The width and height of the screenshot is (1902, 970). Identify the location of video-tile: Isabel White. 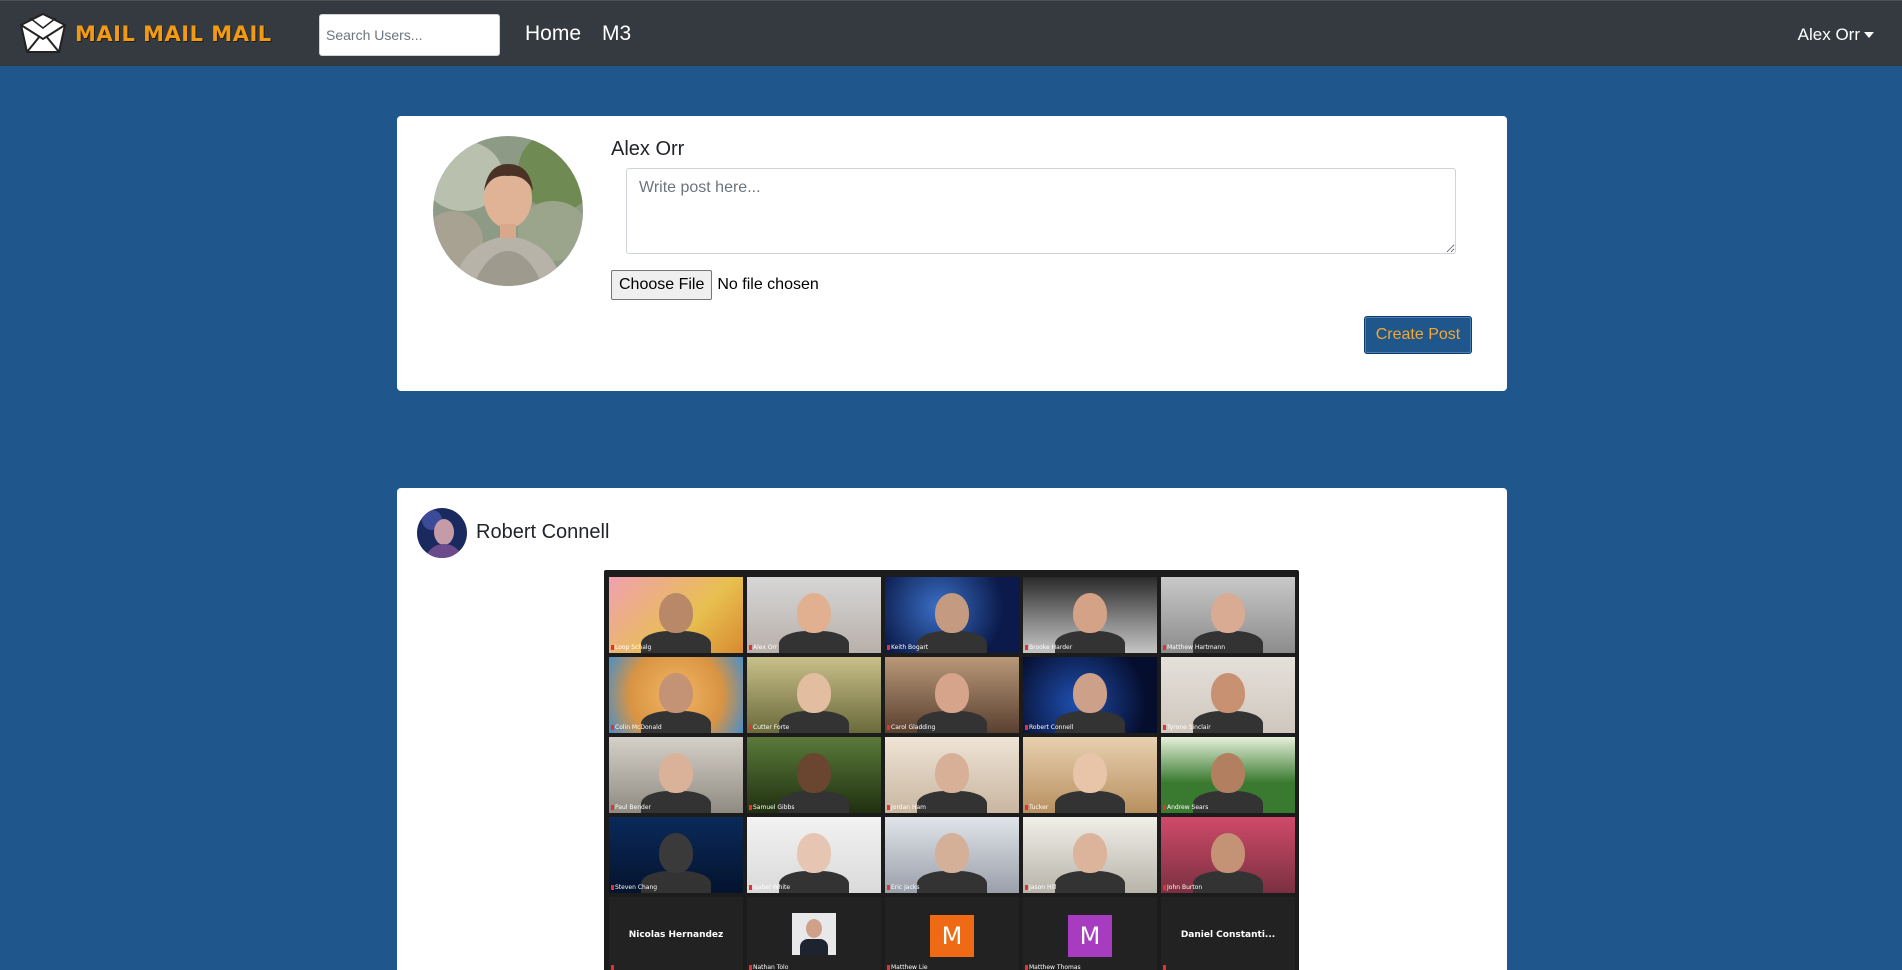
(814, 855).